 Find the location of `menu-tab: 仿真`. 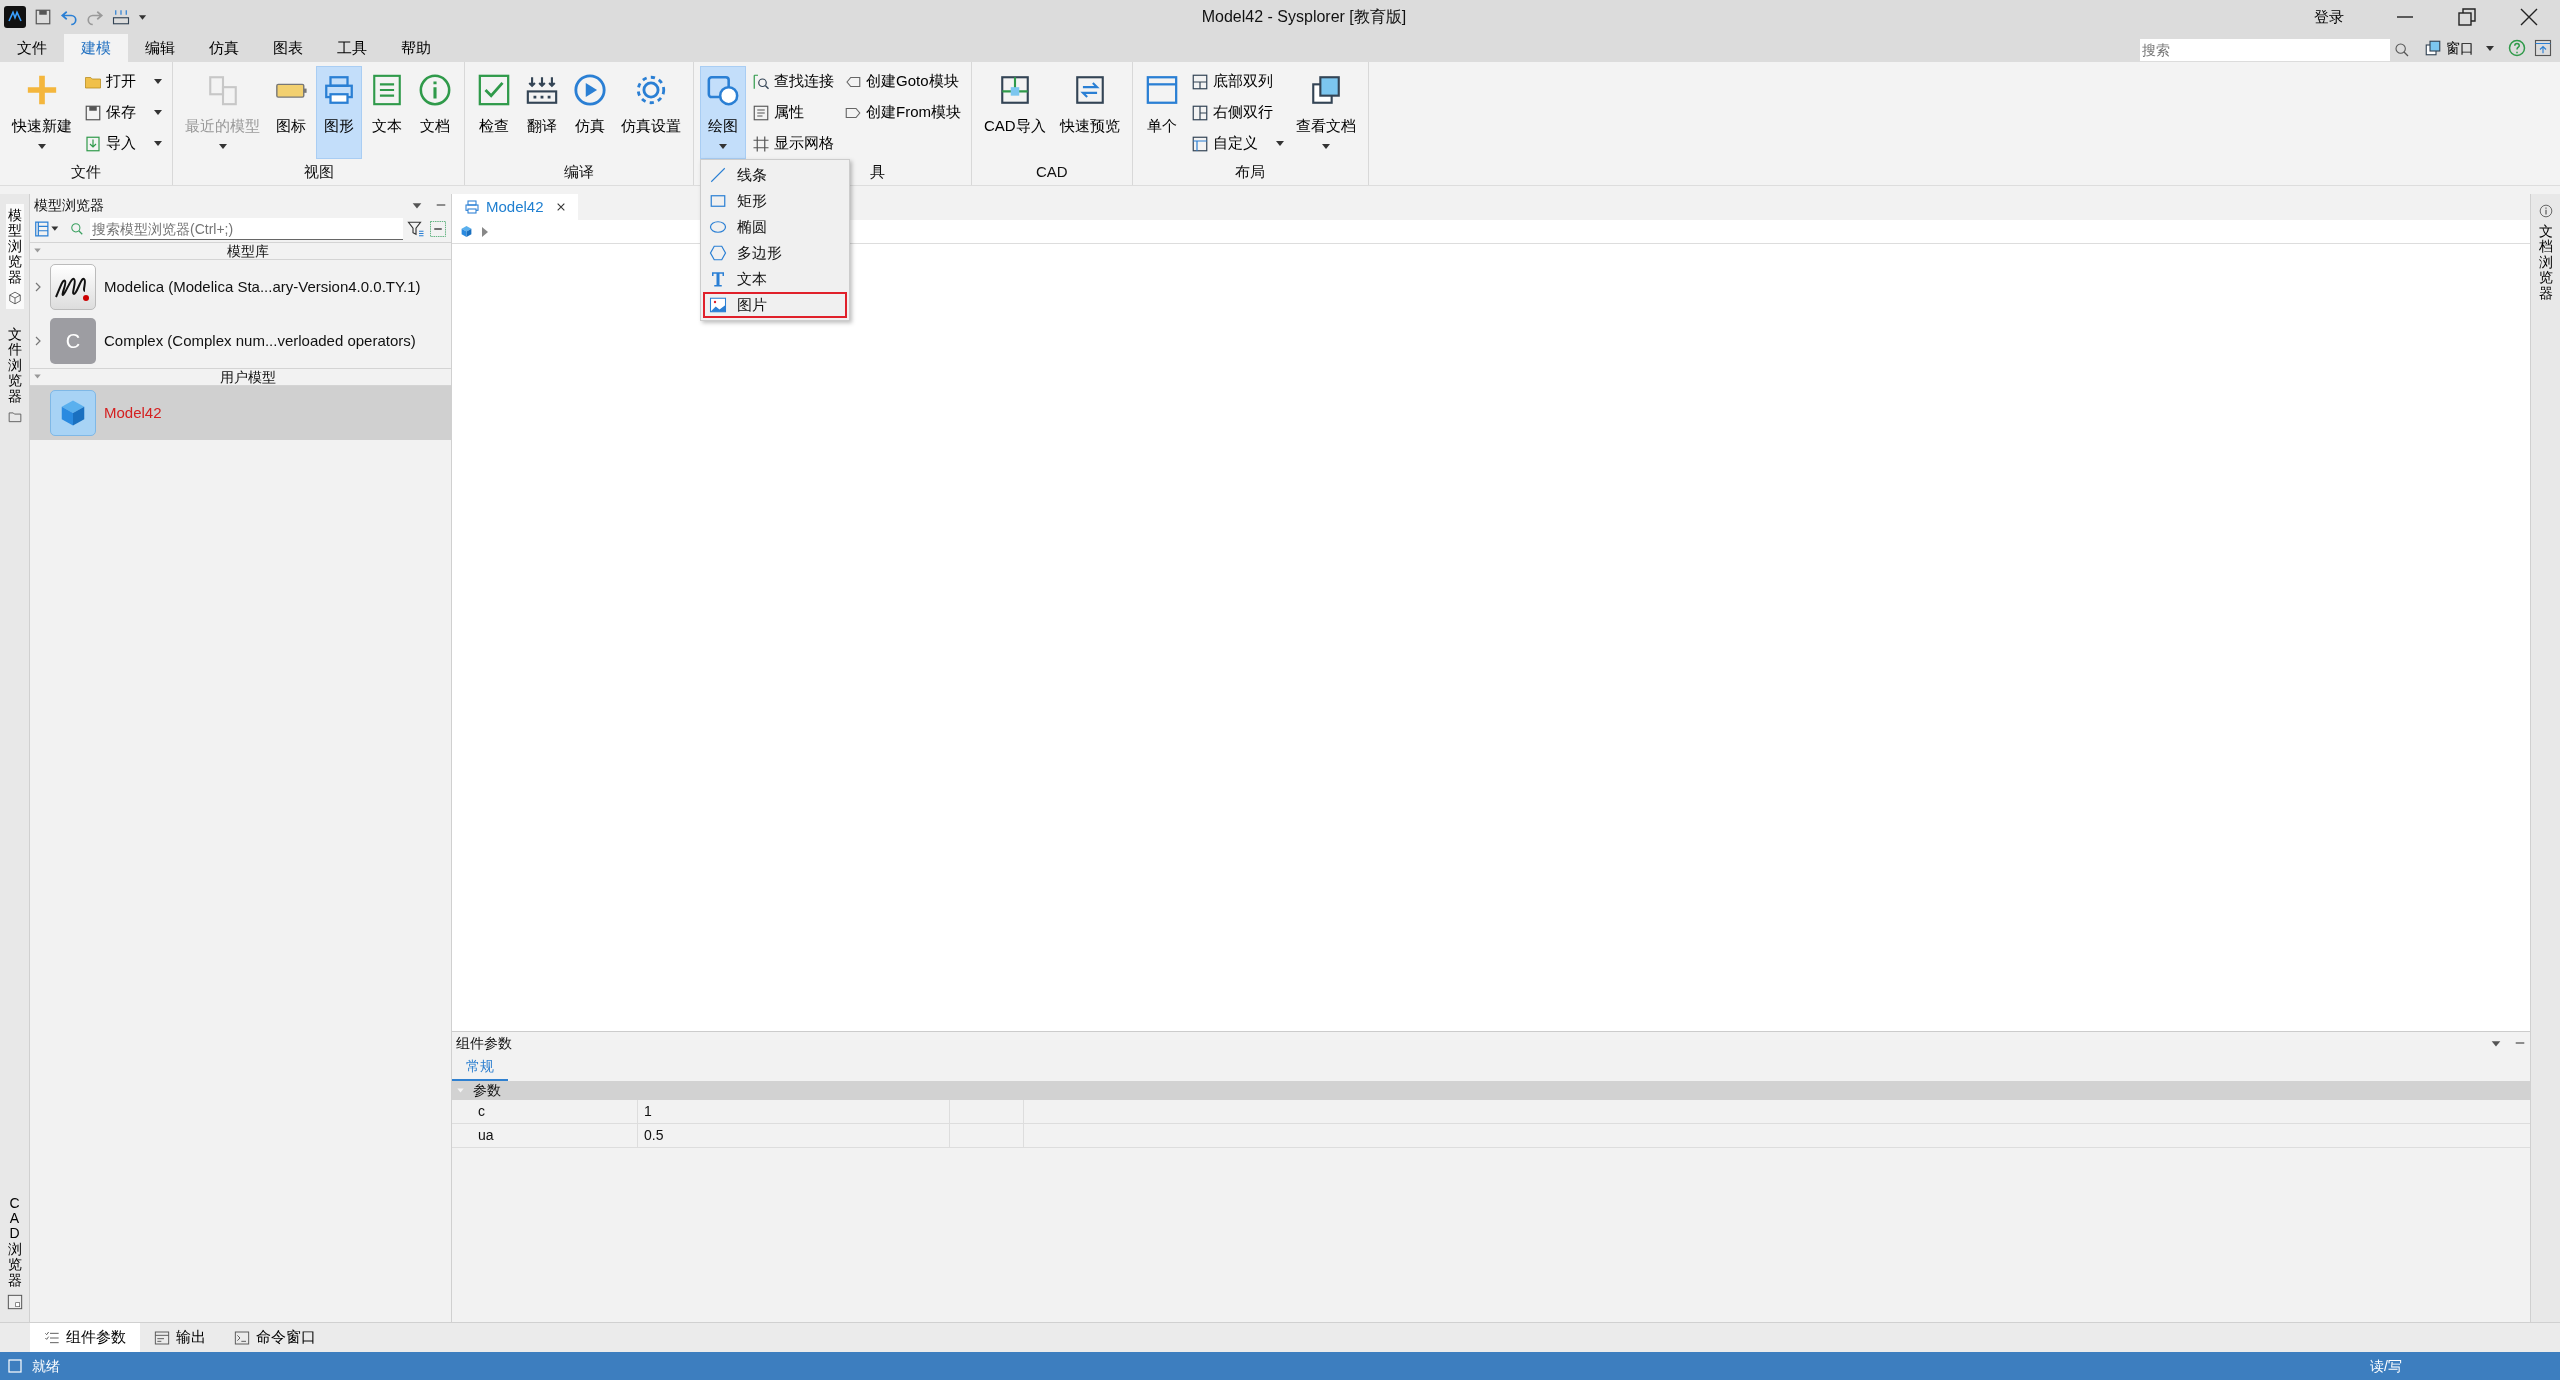

menu-tab: 仿真 is located at coordinates (224, 48).